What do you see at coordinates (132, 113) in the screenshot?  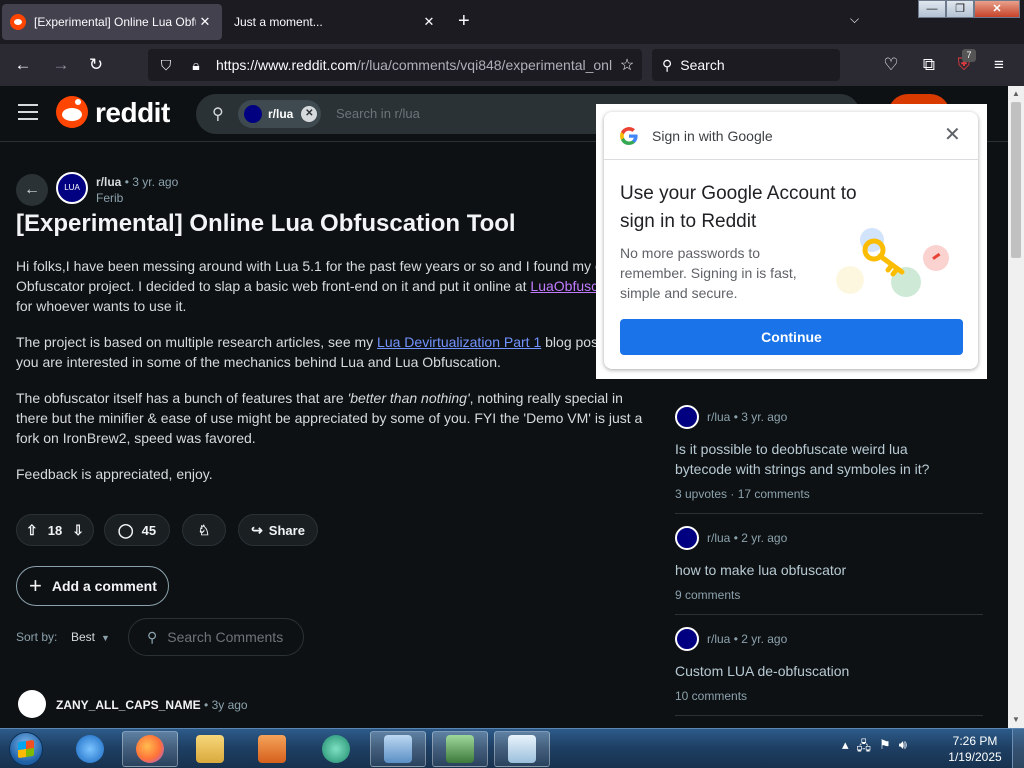 I see `reddit-wordmark: reddit` at bounding box center [132, 113].